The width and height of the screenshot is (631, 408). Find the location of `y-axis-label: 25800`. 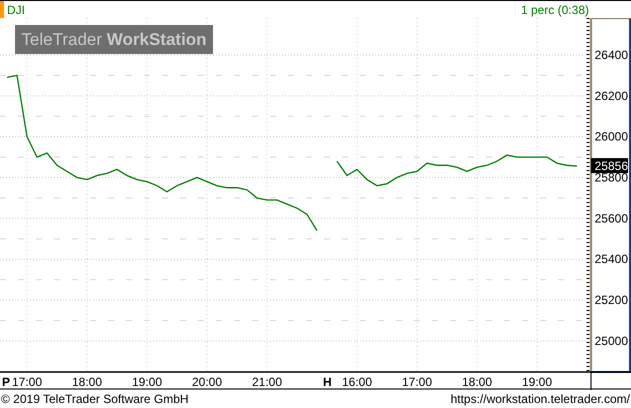

y-axis-label: 25800 is located at coordinates (611, 177).